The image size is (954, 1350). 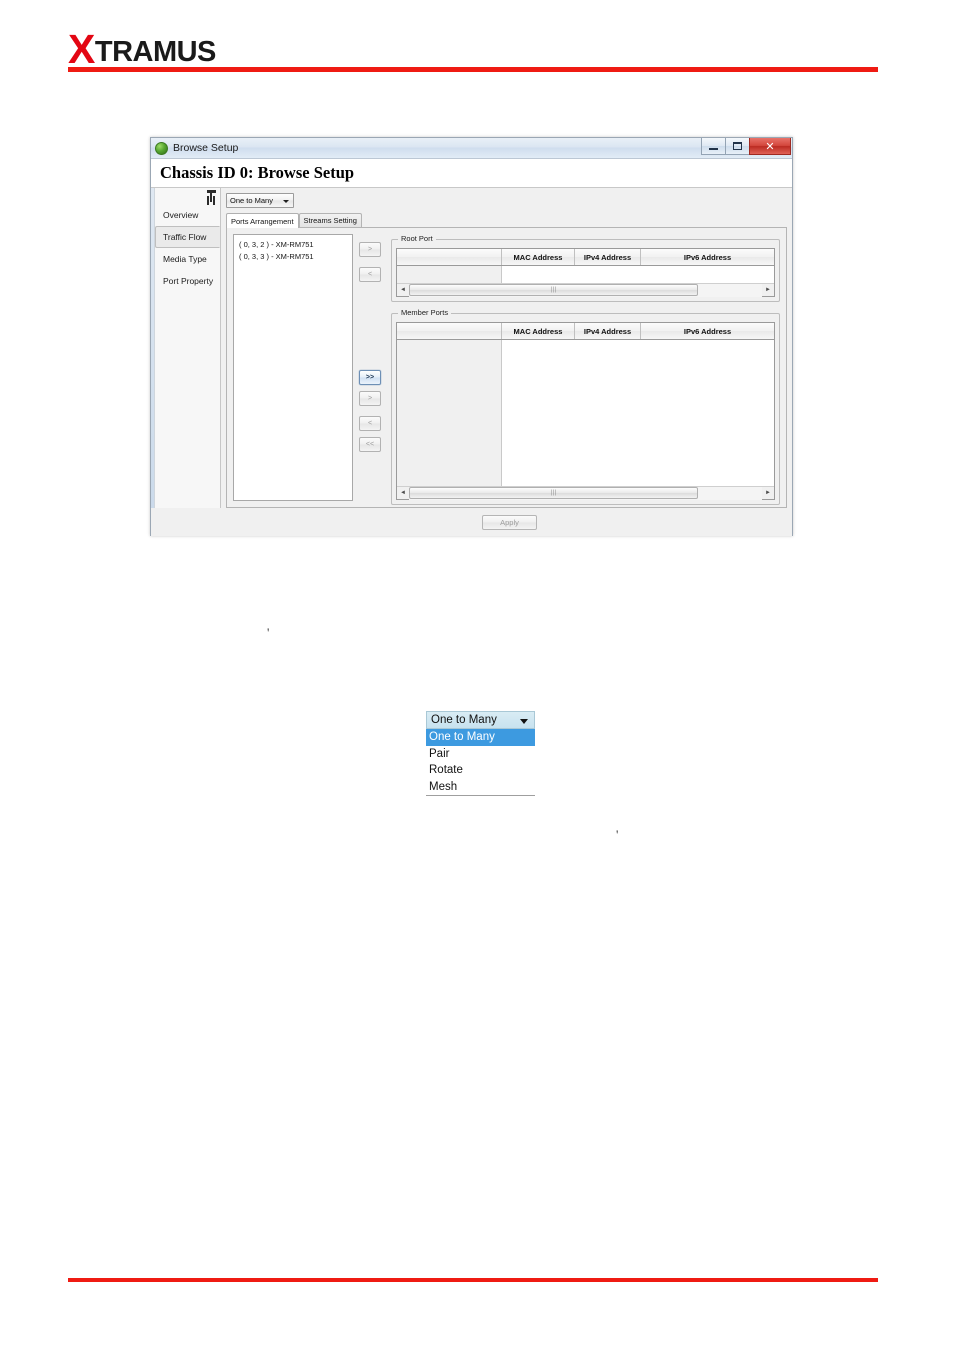 I want to click on stray-mark-upper: ', so click(x=268, y=632).